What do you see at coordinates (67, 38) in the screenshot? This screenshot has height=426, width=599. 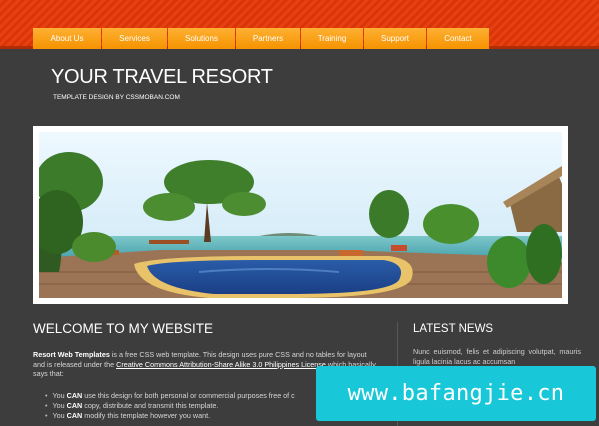 I see `nav-about-us: About Us` at bounding box center [67, 38].